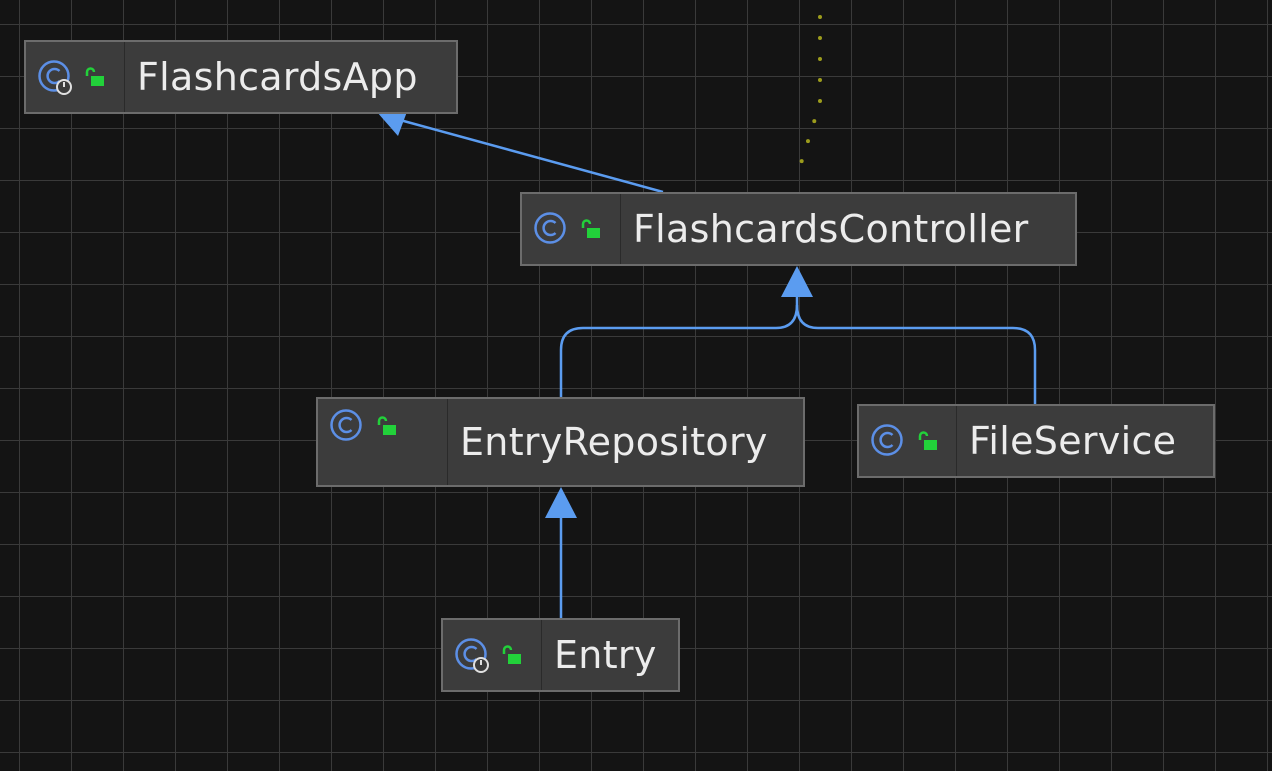 This screenshot has width=1272, height=771. What do you see at coordinates (797, 281) in the screenshot?
I see `edge-to-controller-arrowhead` at bounding box center [797, 281].